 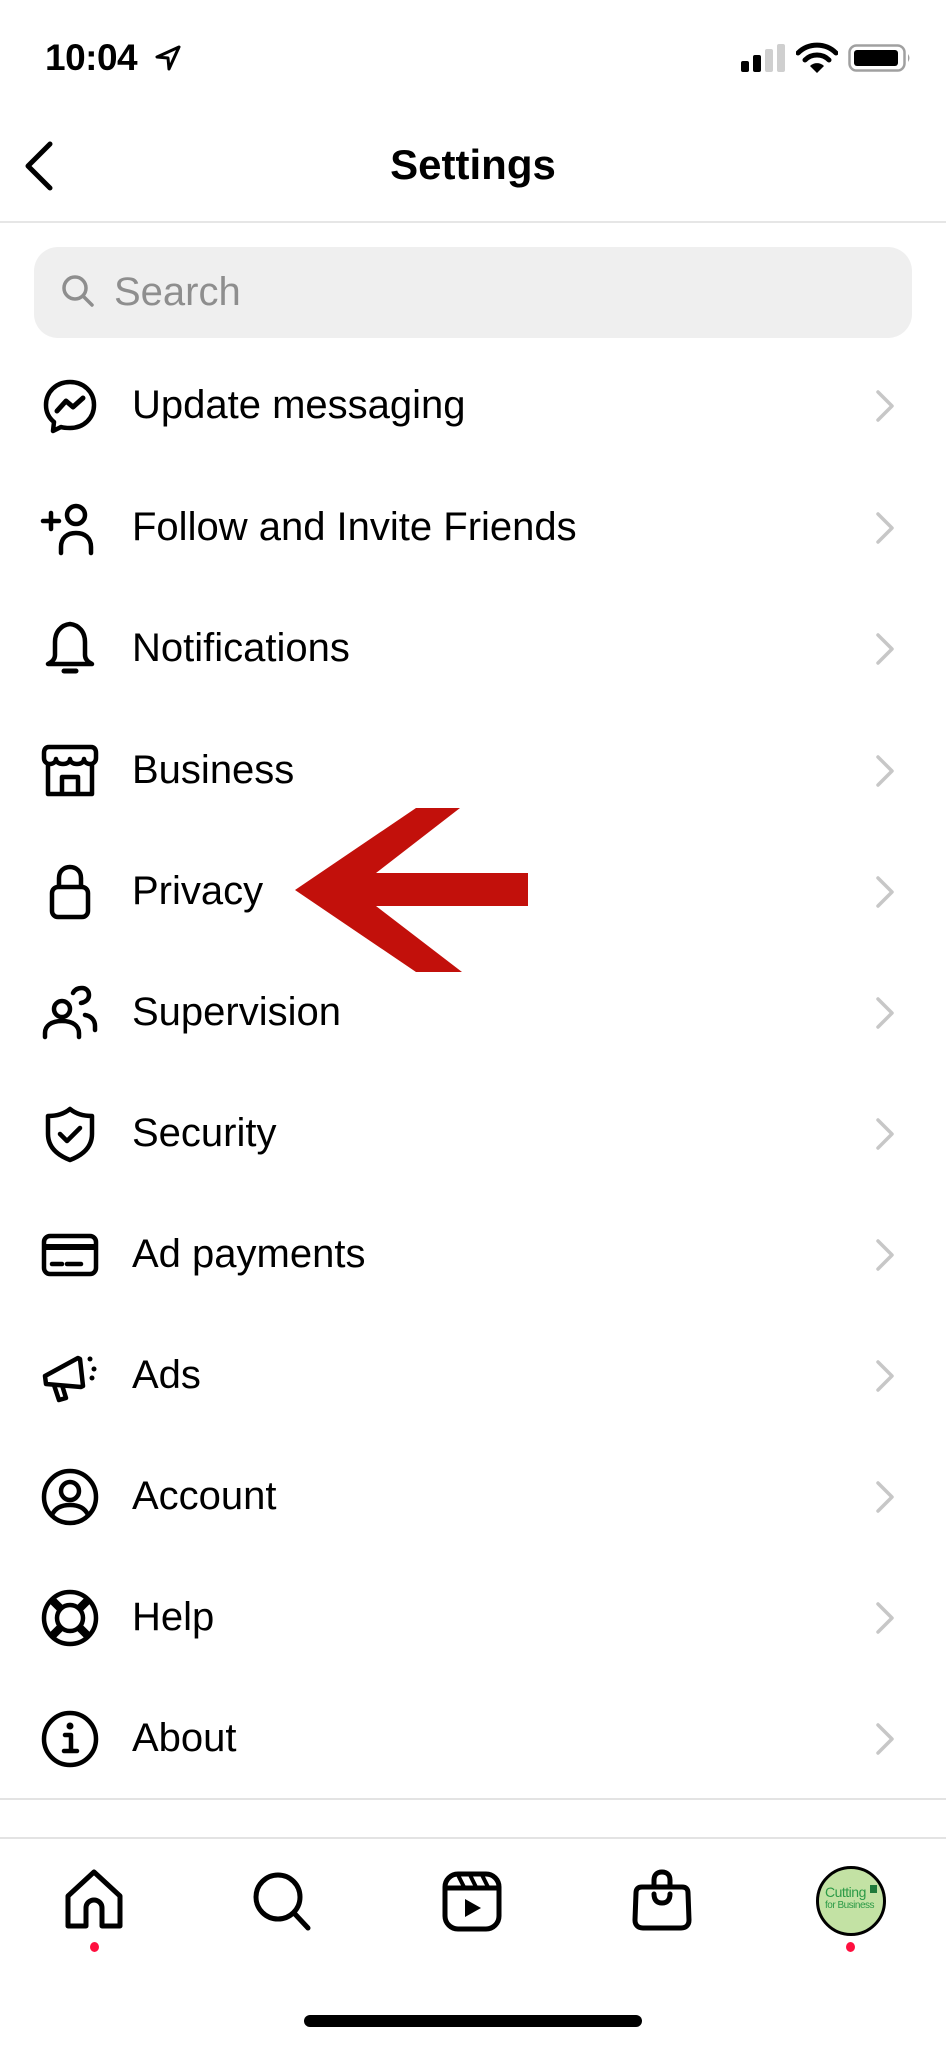 I want to click on menu-item-label: Security, so click(x=204, y=1133).